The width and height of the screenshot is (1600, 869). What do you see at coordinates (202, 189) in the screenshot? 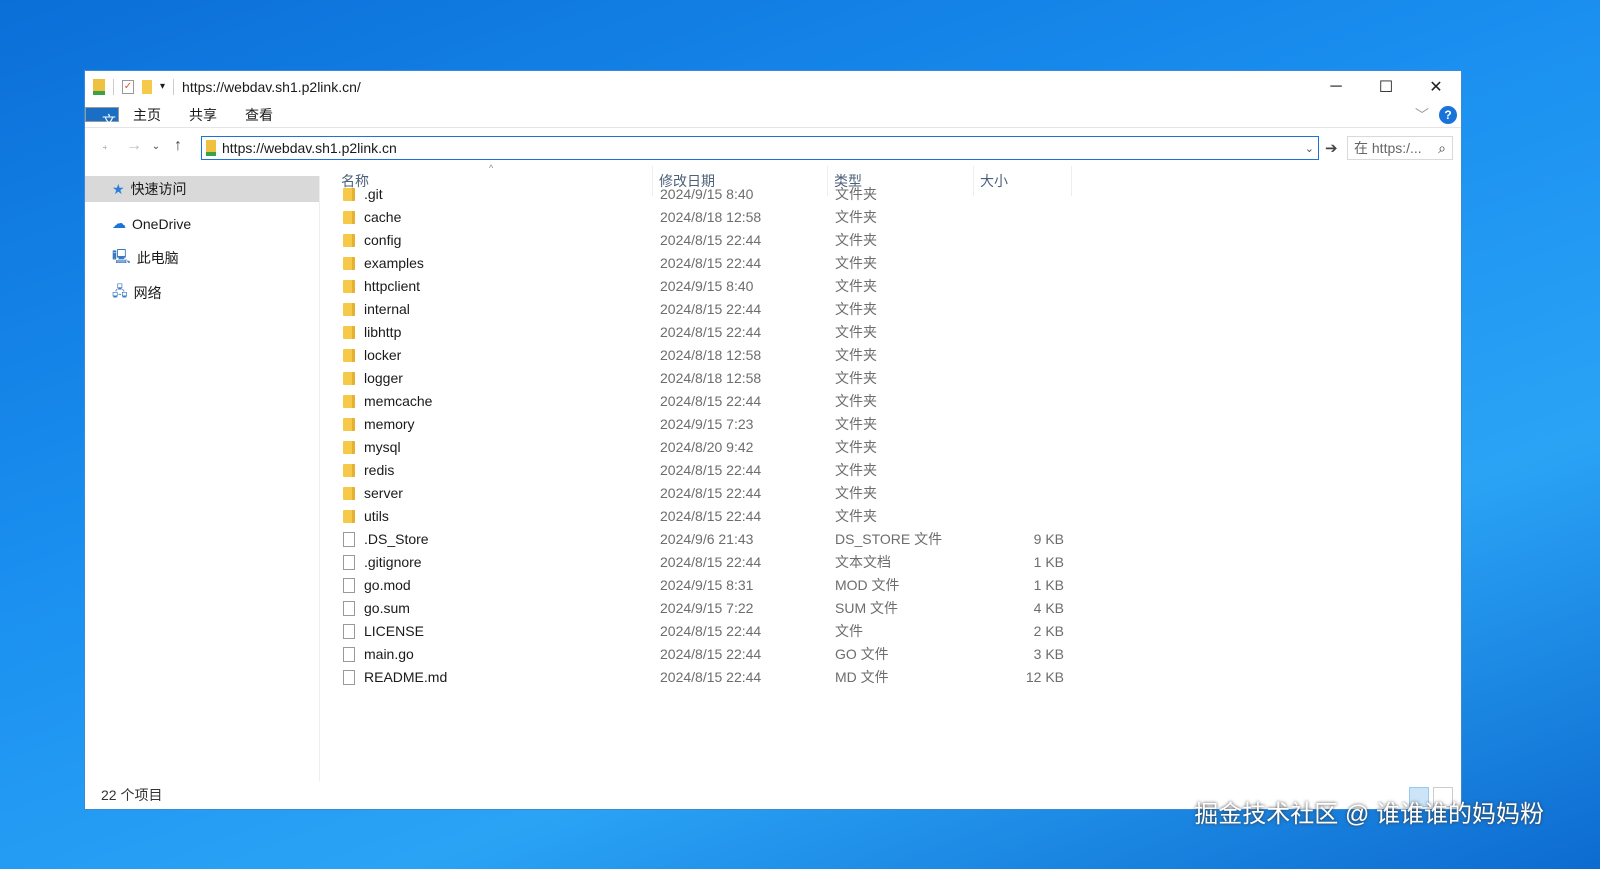
I see `sidebar-item-quick-access: ★ 快速访问` at bounding box center [202, 189].